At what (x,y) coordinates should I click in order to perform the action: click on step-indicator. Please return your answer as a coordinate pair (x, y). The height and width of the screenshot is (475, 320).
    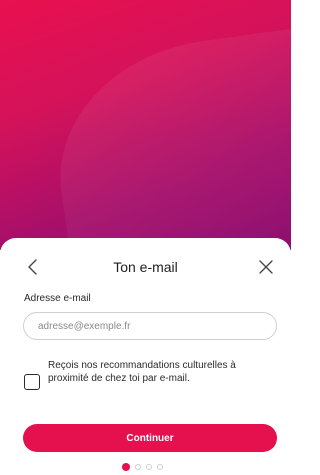
    Looking at the image, I should click on (142, 467).